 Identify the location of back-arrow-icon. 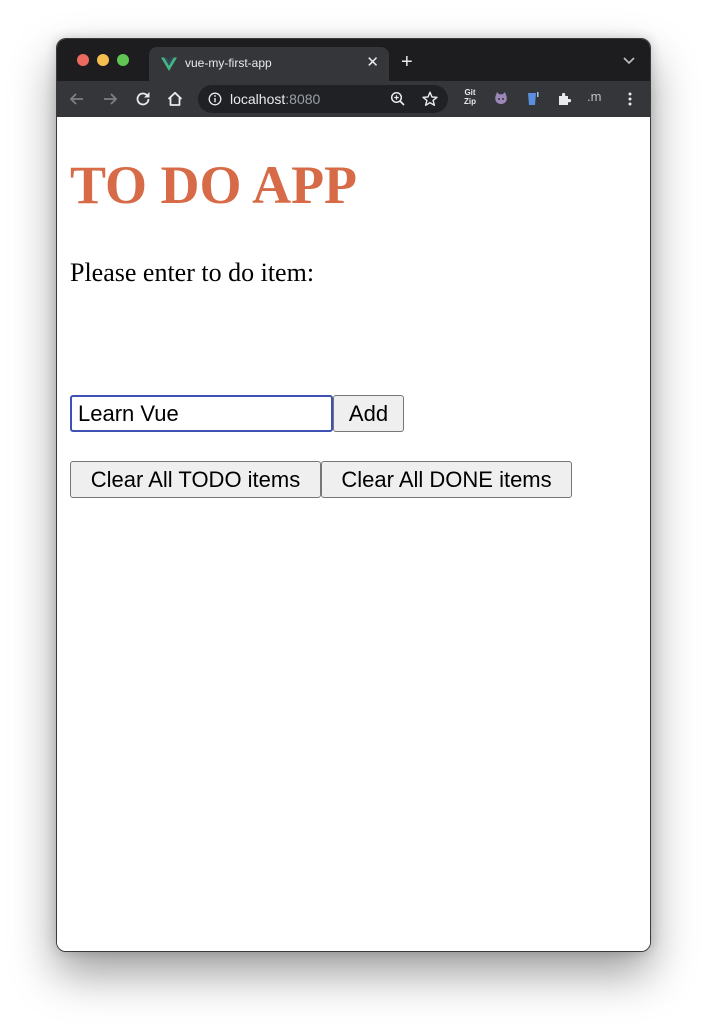
(77, 99).